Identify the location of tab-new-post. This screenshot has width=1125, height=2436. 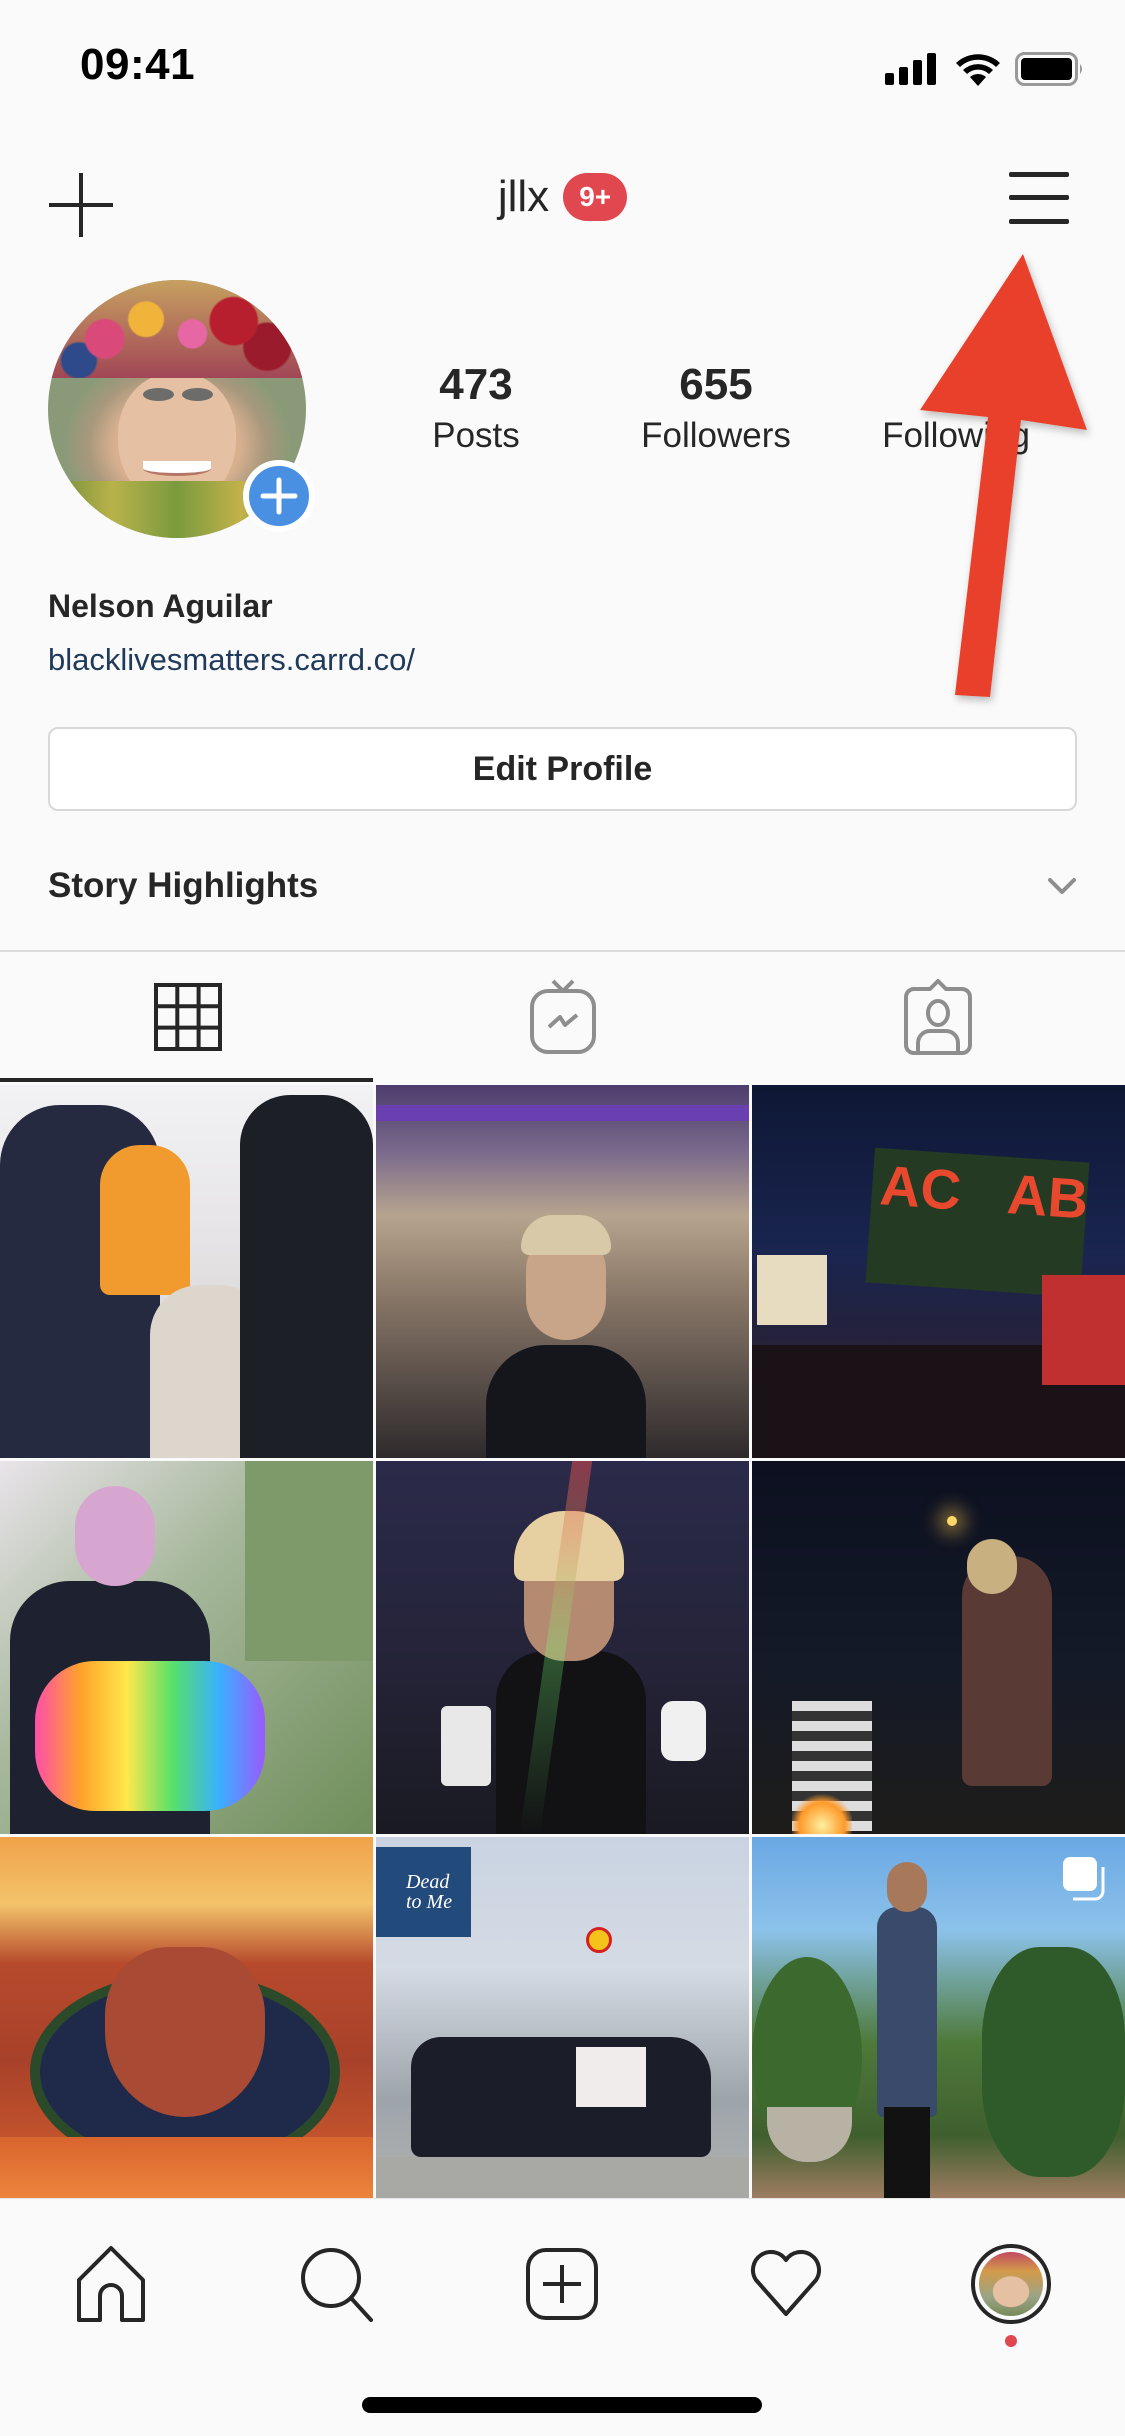
(562, 2284).